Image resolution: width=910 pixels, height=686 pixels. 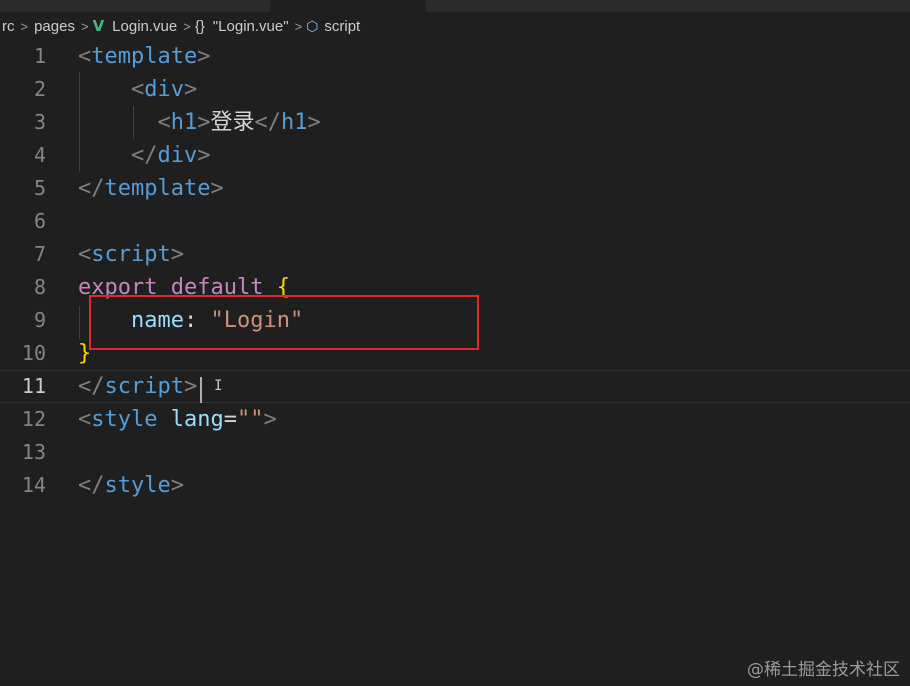 I want to click on line-code: <template>, so click(x=144, y=56).